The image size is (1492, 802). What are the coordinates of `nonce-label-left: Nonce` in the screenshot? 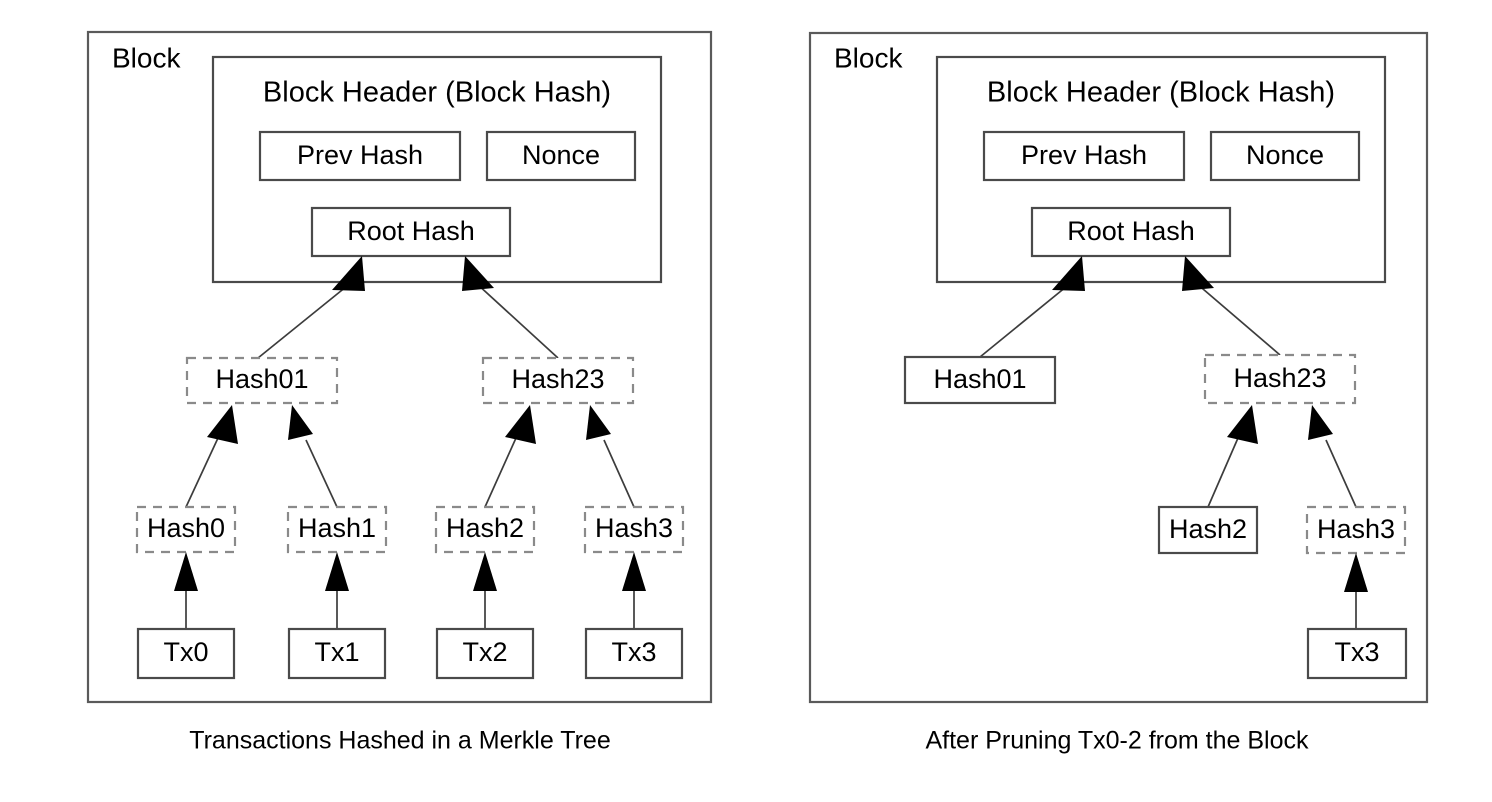 It's located at (561, 155).